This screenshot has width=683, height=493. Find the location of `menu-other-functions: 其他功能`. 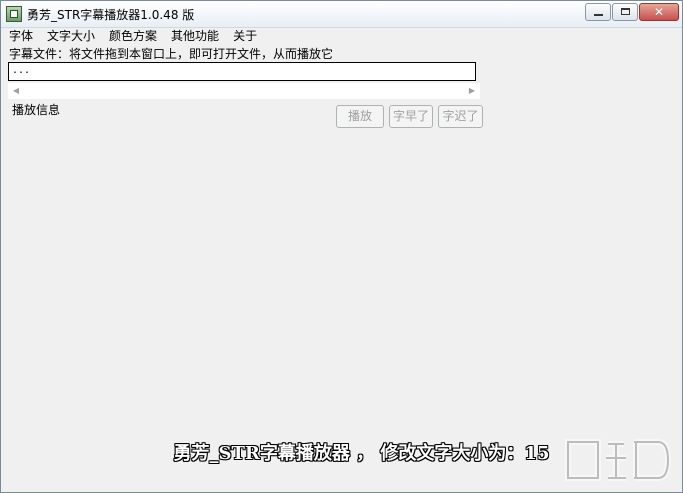

menu-other-functions: 其他功能 is located at coordinates (194, 36).